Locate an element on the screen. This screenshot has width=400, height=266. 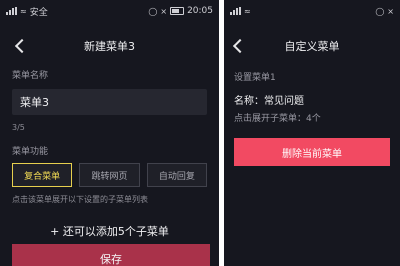
function-options: 复合菜单 跳转网页 自动回复 is located at coordinates (109, 175).